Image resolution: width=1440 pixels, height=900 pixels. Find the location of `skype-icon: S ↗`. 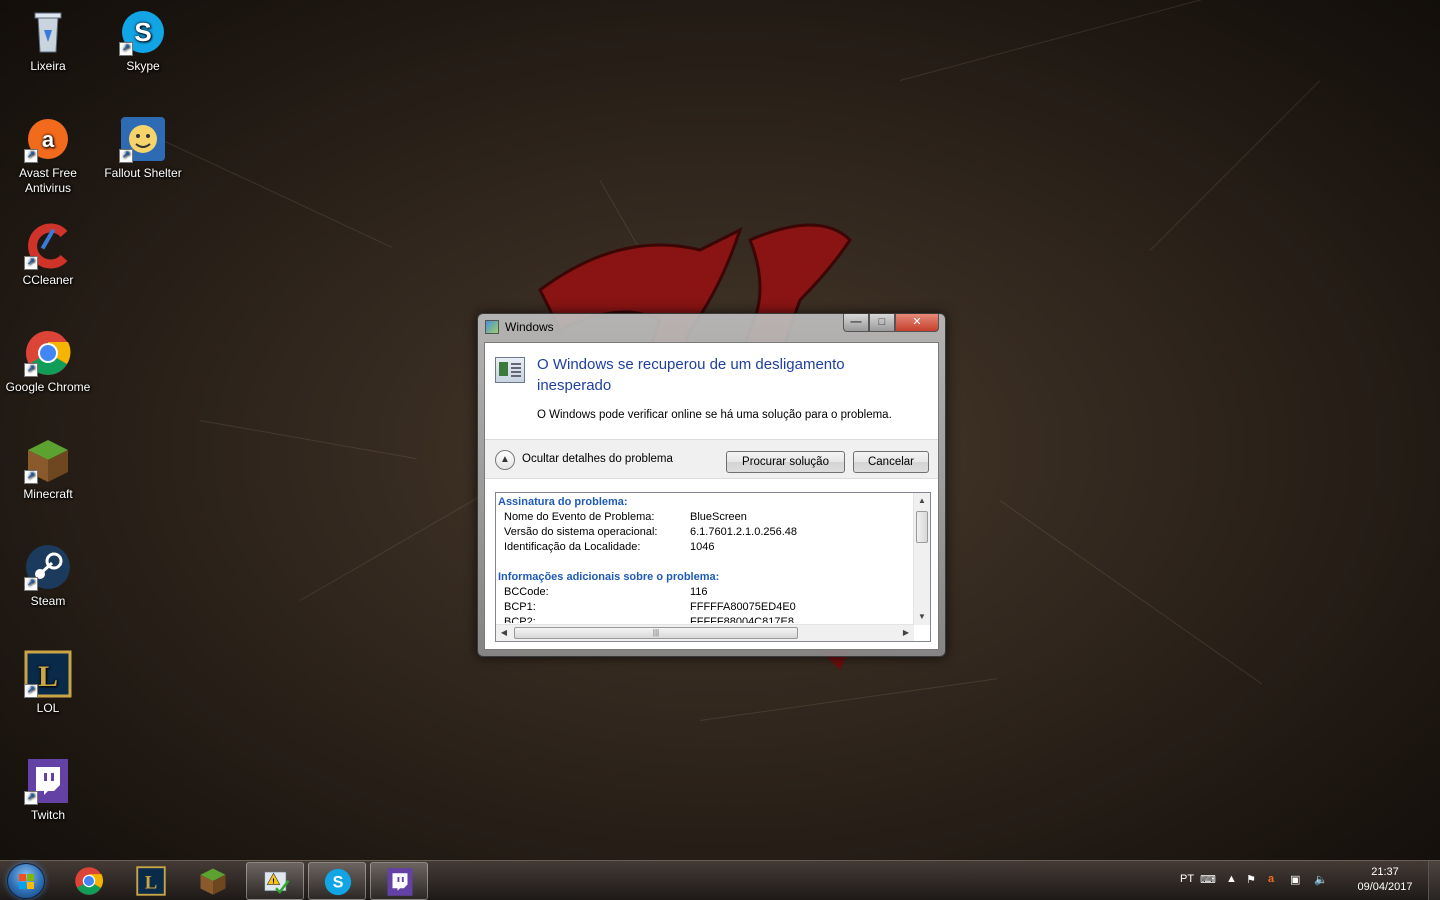

skype-icon: S ↗ is located at coordinates (143, 32).